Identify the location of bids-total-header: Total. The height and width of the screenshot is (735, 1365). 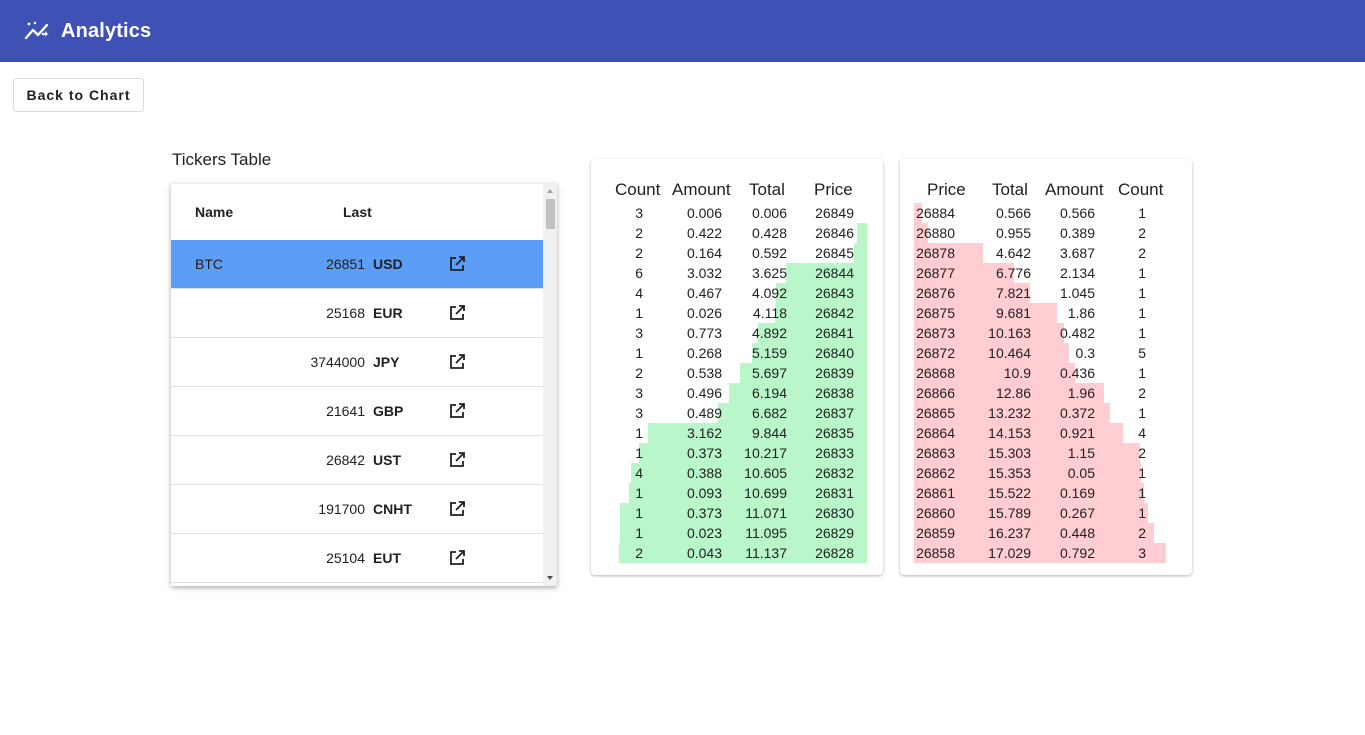
(767, 189).